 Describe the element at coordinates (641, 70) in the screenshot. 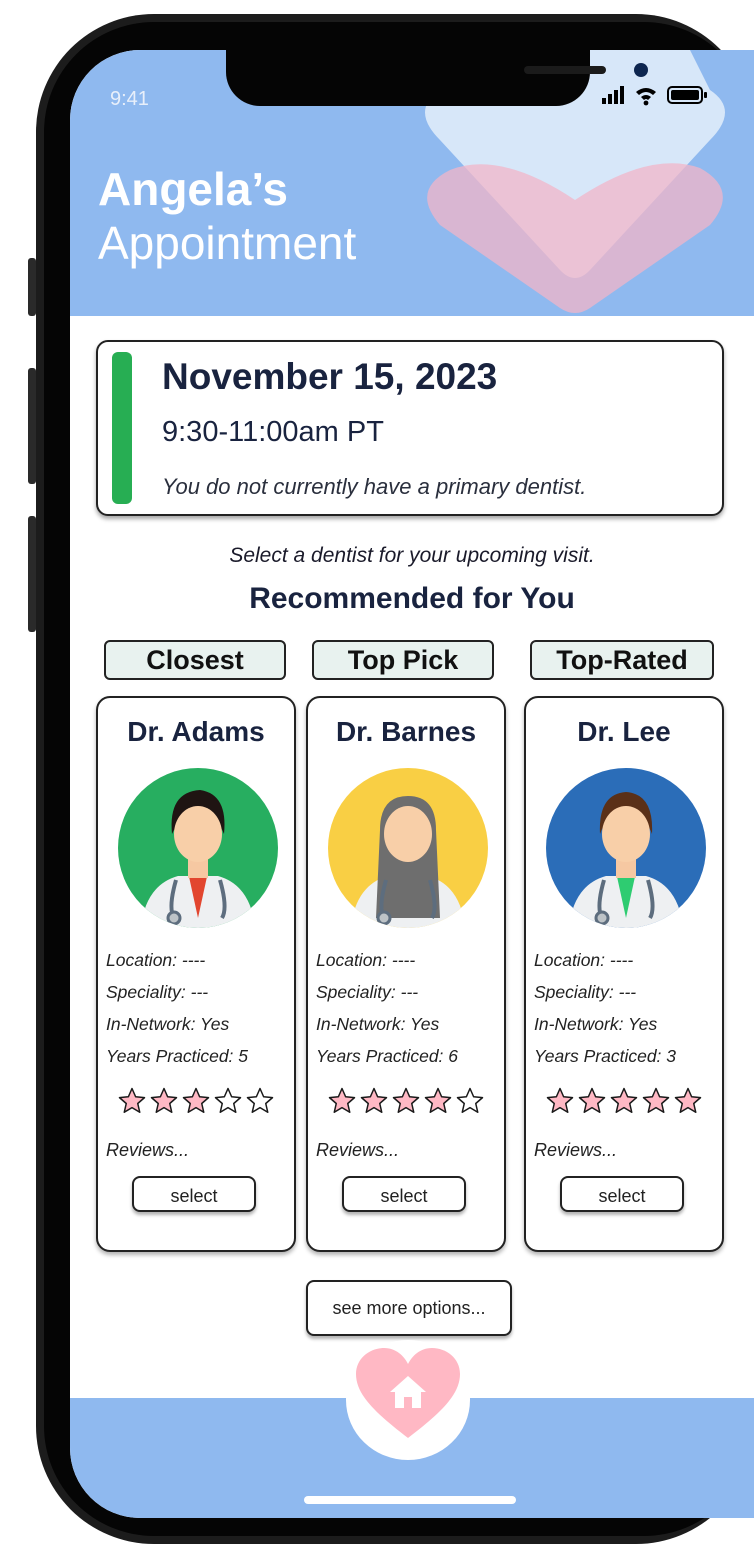

I see `camera` at that location.